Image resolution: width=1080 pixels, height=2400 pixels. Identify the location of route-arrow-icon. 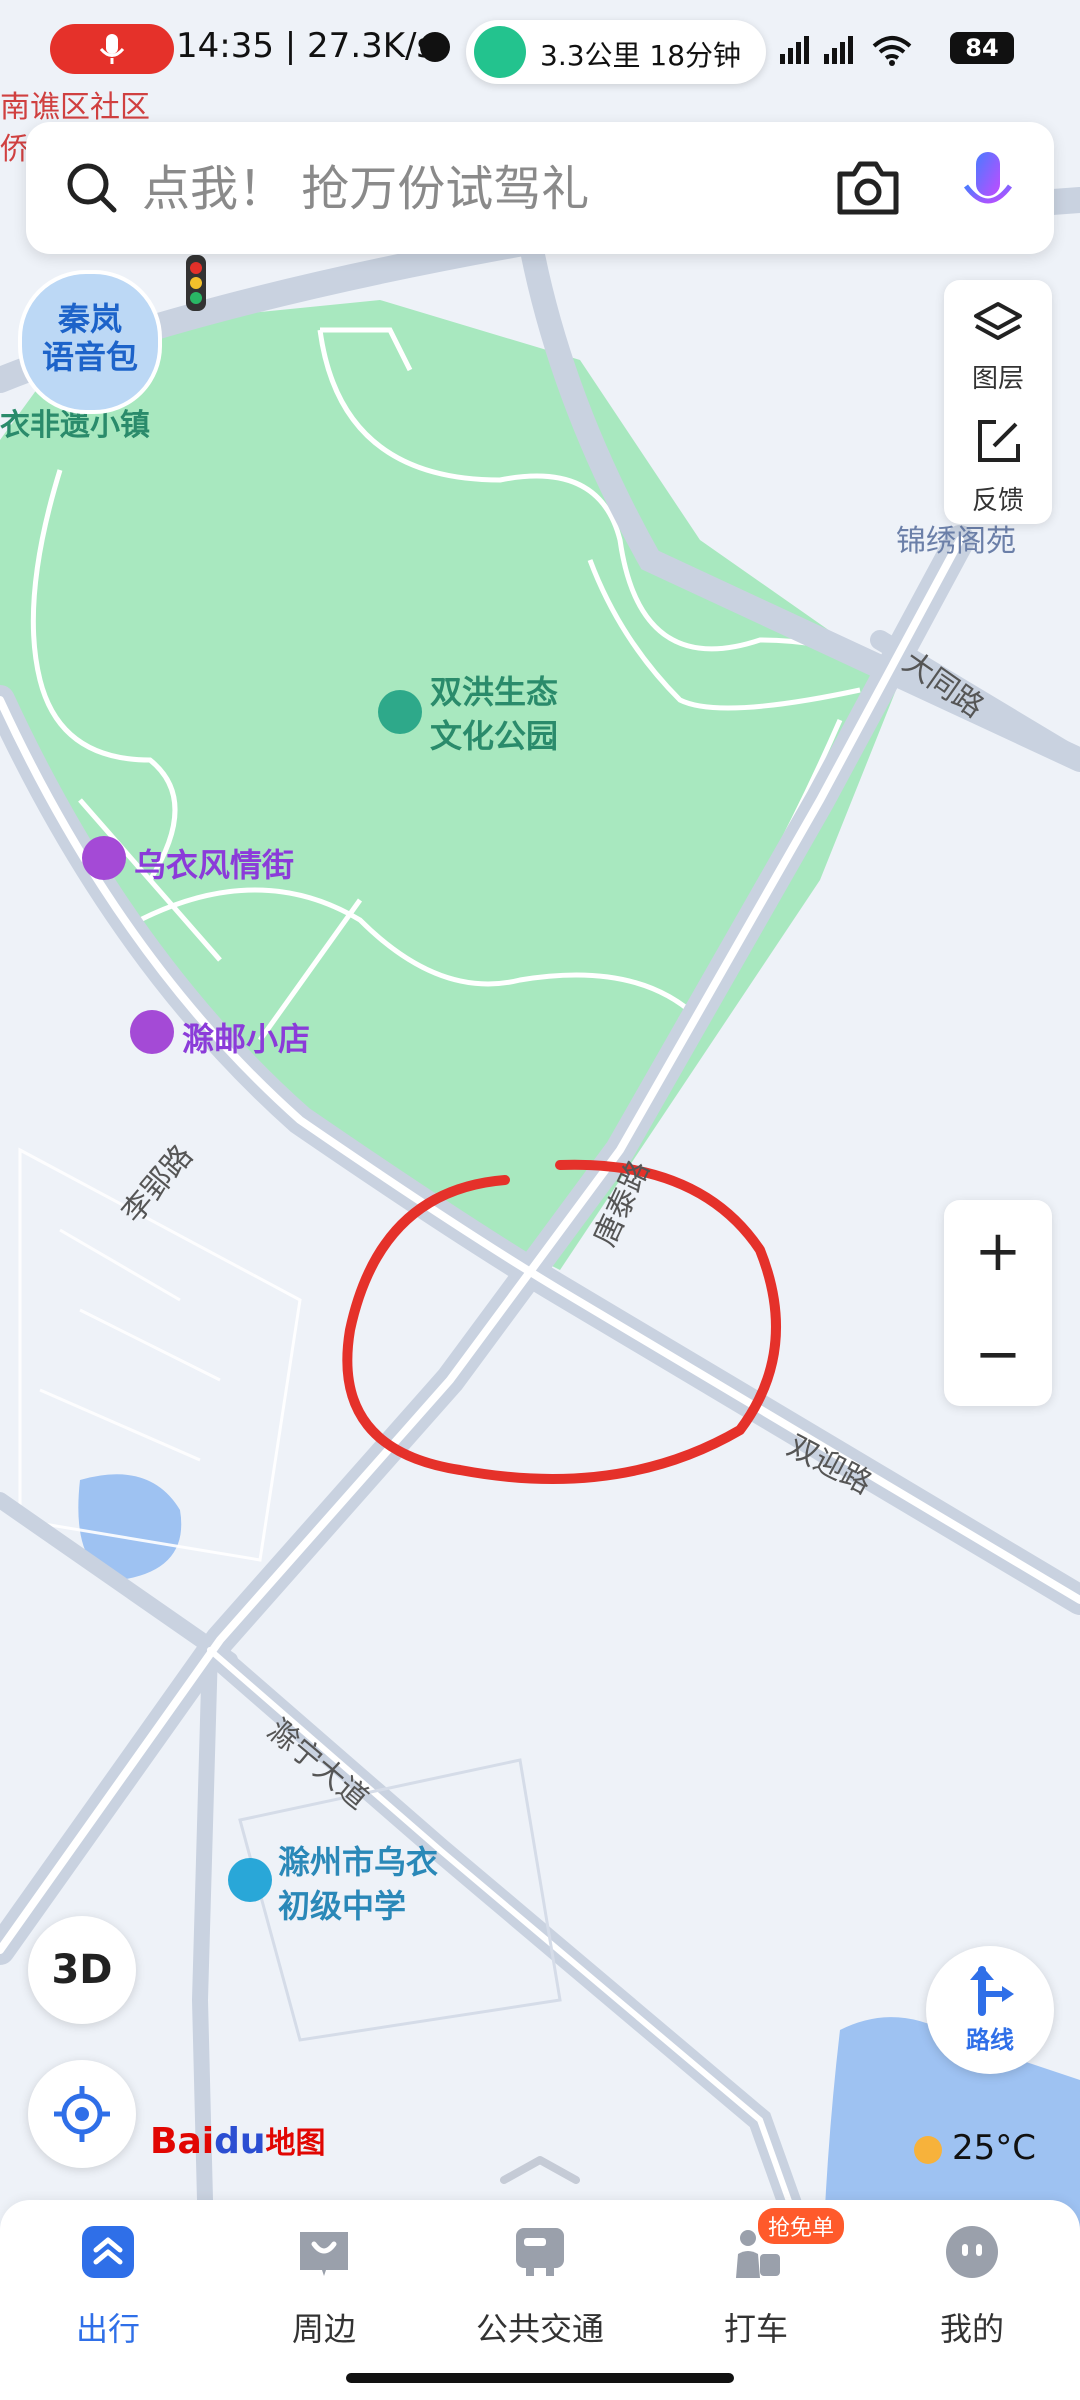
(992, 1991).